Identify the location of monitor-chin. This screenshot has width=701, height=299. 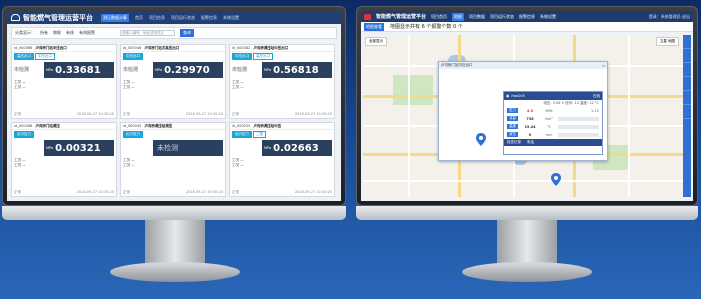
(527, 213).